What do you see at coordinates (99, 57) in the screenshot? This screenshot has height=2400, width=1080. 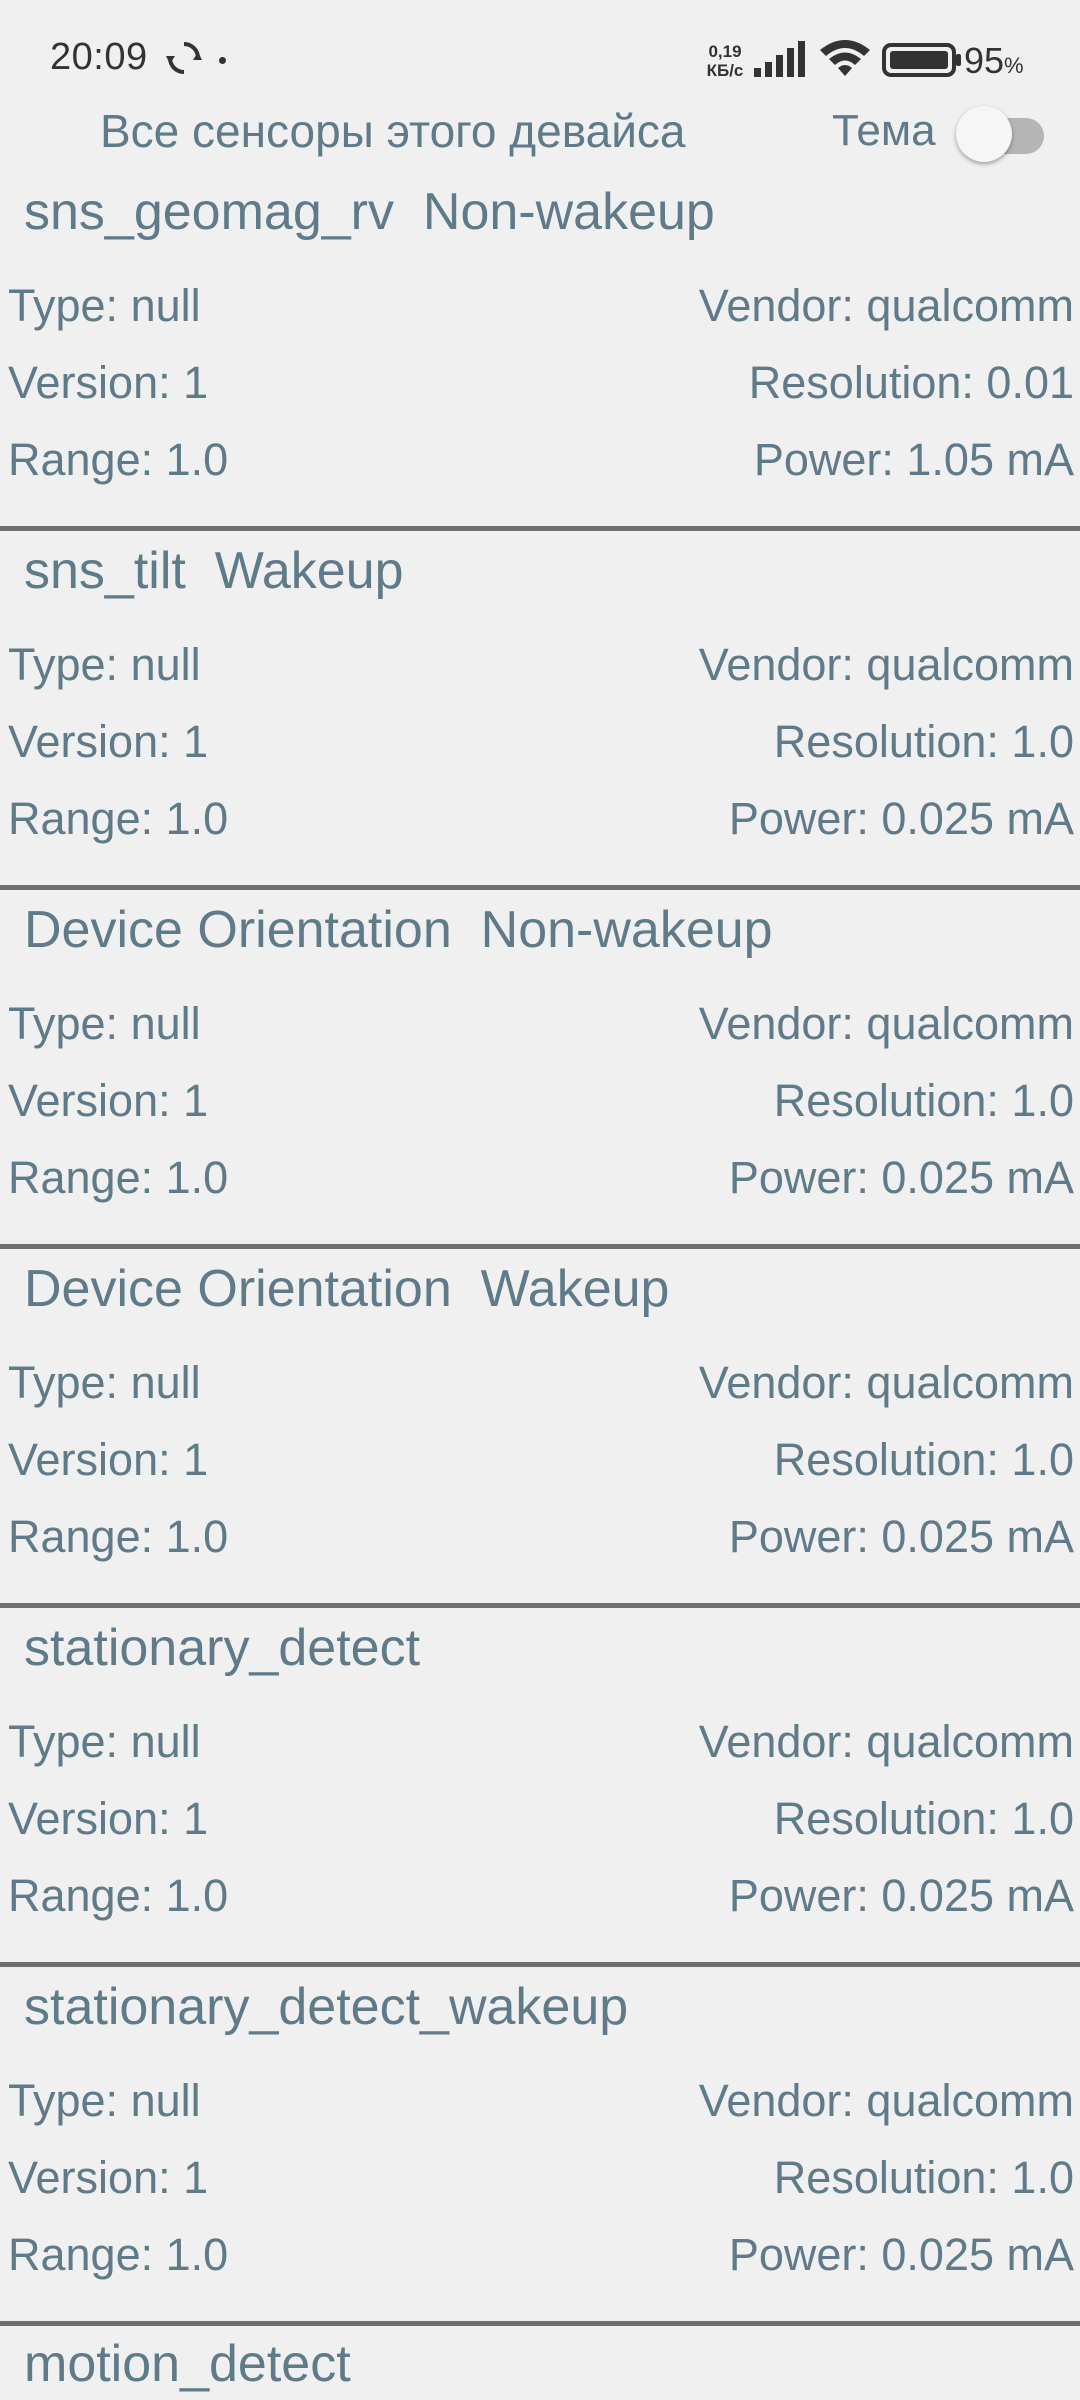 I see `status-time: 20:09` at bounding box center [99, 57].